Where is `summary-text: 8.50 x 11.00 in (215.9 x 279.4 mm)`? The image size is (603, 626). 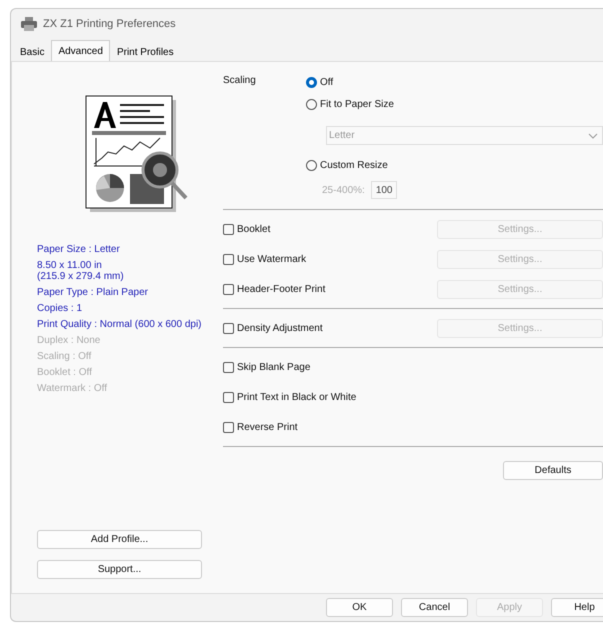 summary-text: 8.50 x 11.00 in (215.9 x 279.4 mm) is located at coordinates (81, 271).